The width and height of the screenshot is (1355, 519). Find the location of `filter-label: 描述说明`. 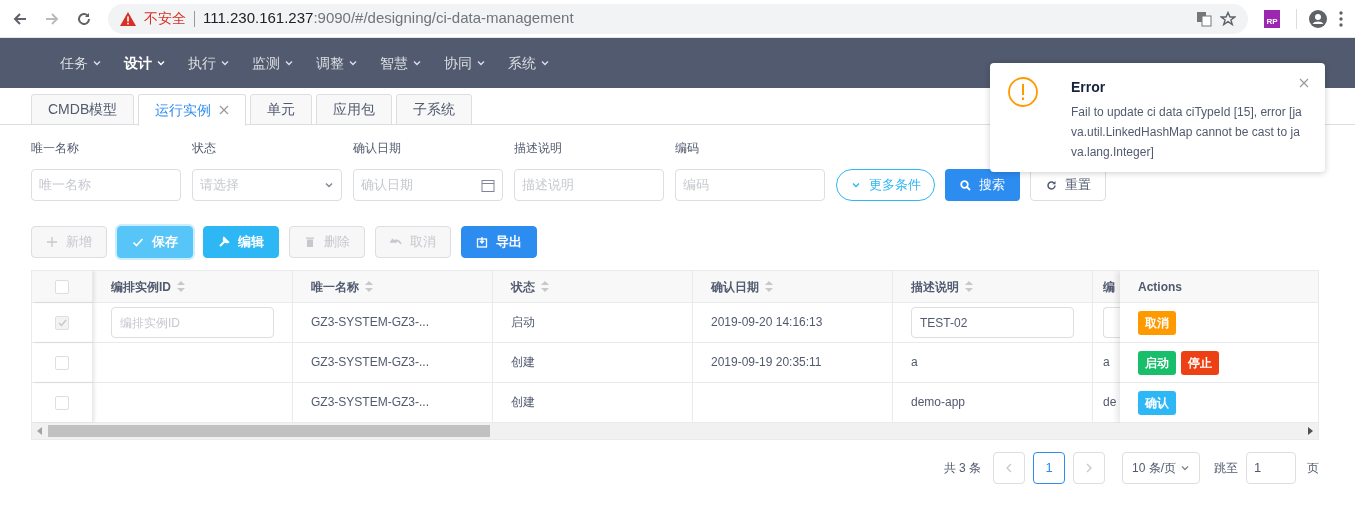

filter-label: 描述说明 is located at coordinates (538, 148).